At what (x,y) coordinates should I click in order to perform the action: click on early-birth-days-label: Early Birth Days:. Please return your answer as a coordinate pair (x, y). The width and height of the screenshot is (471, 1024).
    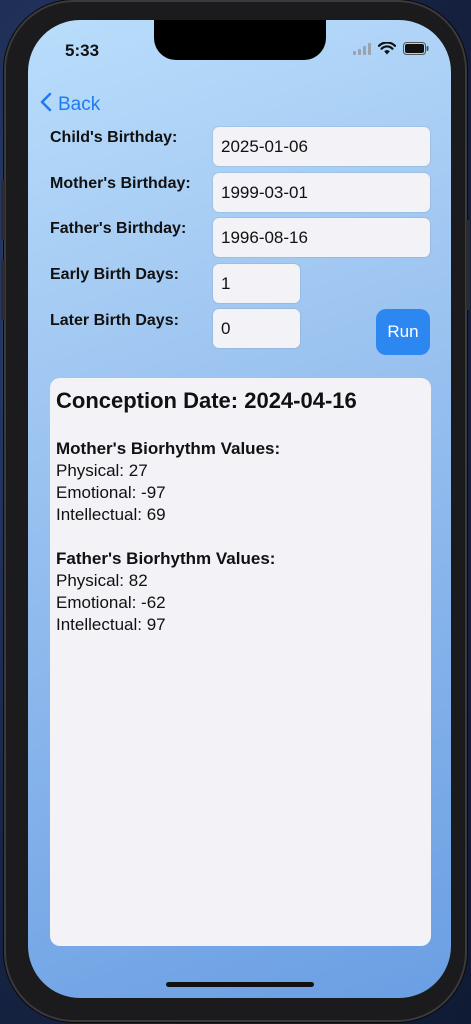
    Looking at the image, I should click on (114, 274).